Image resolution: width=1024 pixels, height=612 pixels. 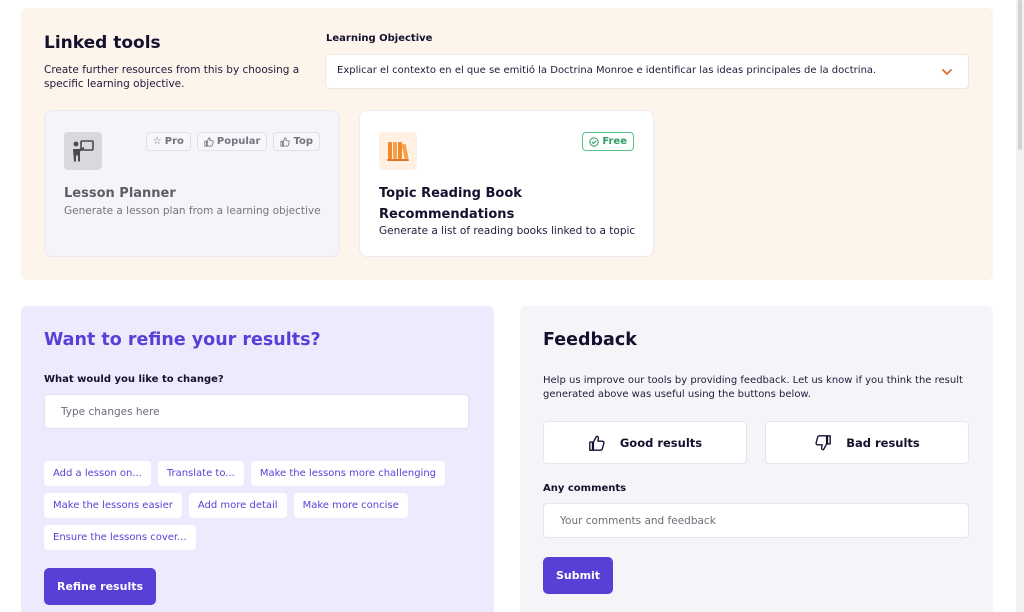 I want to click on feedback-title: Feedback, so click(x=590, y=340).